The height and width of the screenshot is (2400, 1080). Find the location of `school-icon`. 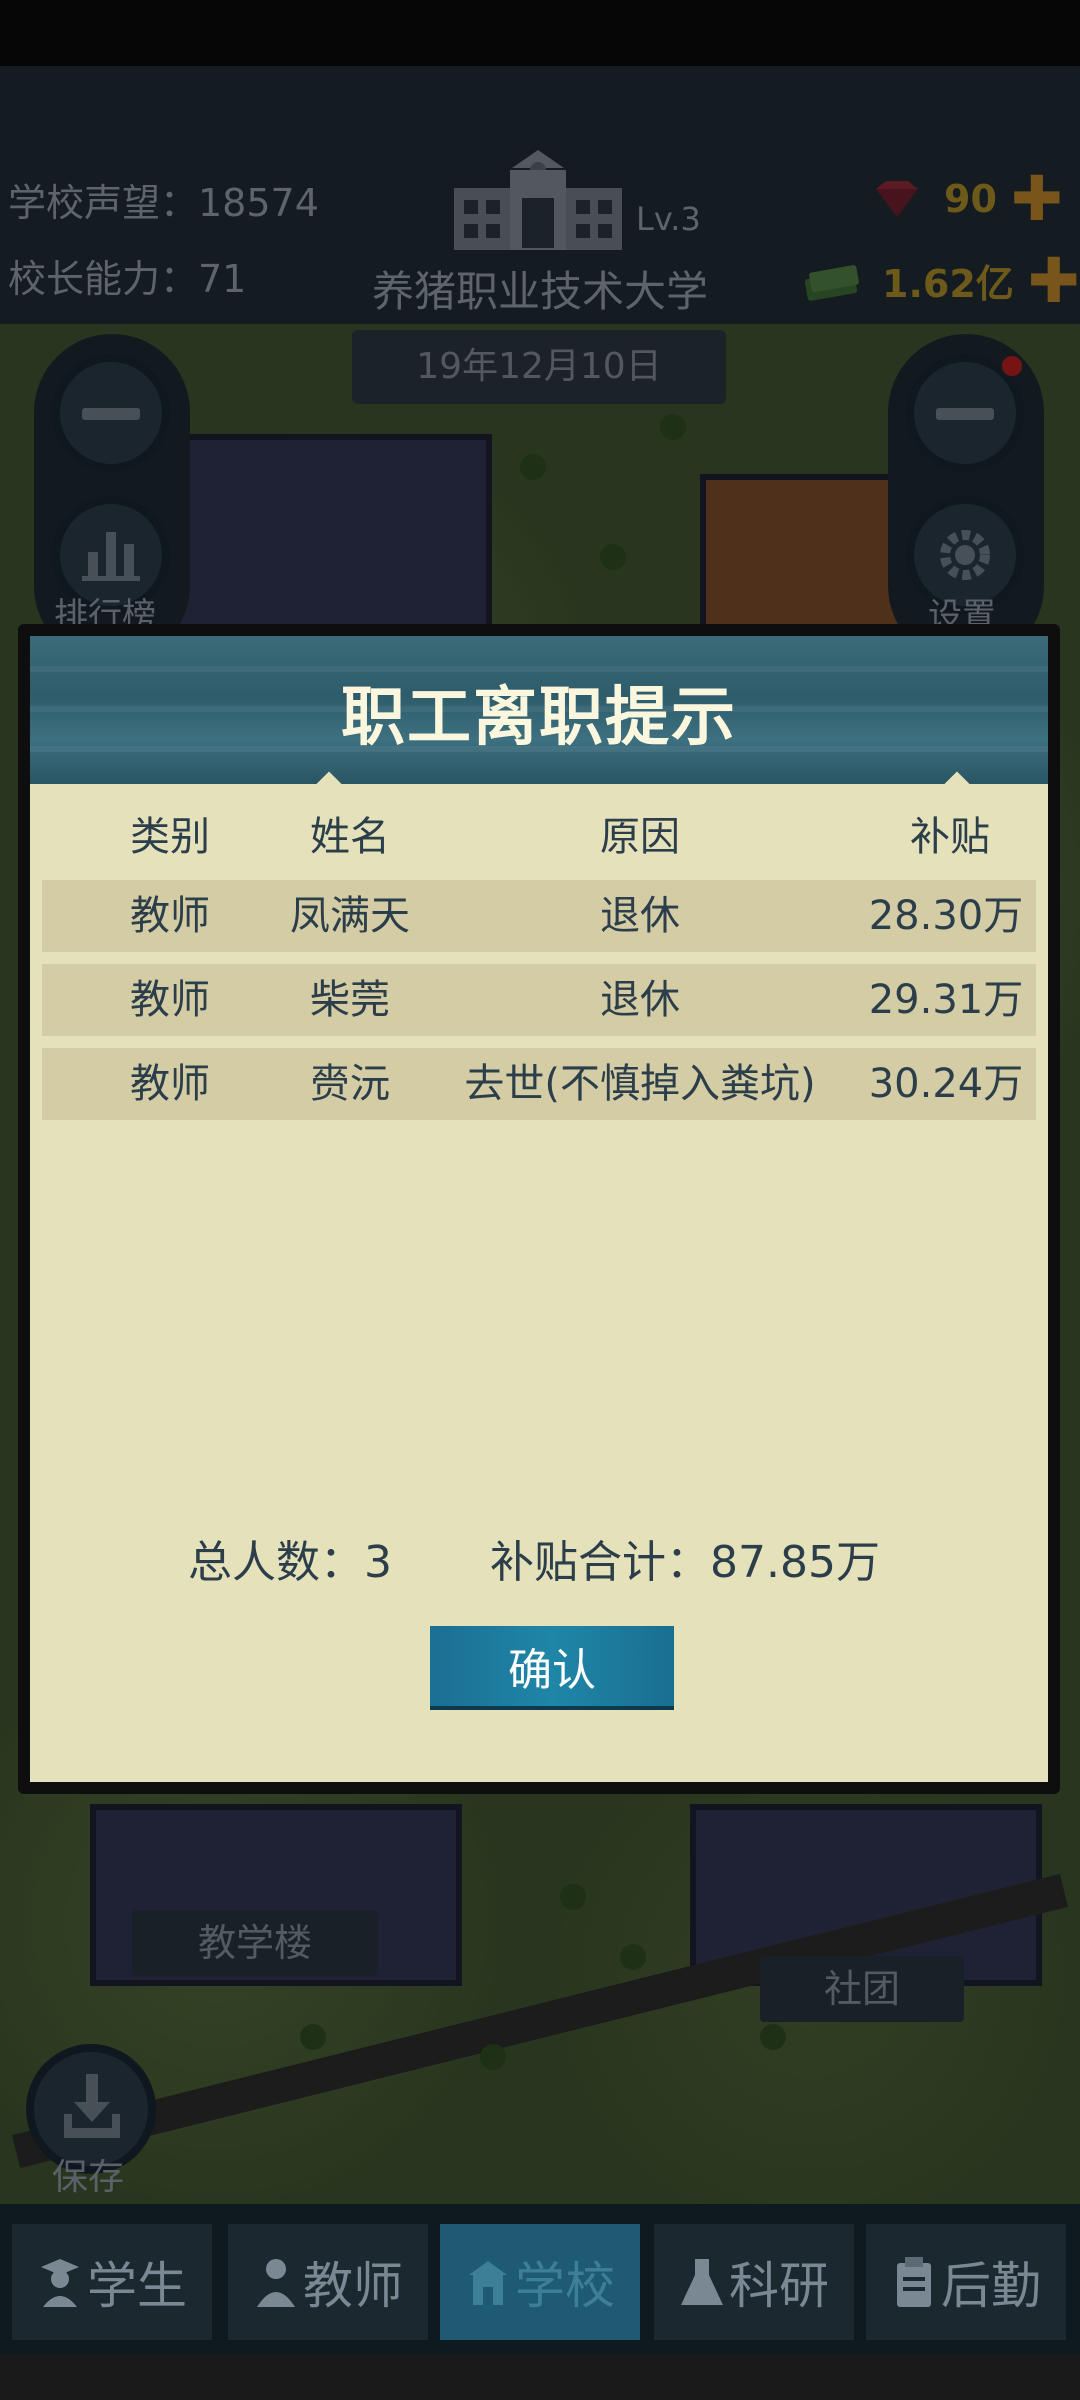

school-icon is located at coordinates (488, 2283).